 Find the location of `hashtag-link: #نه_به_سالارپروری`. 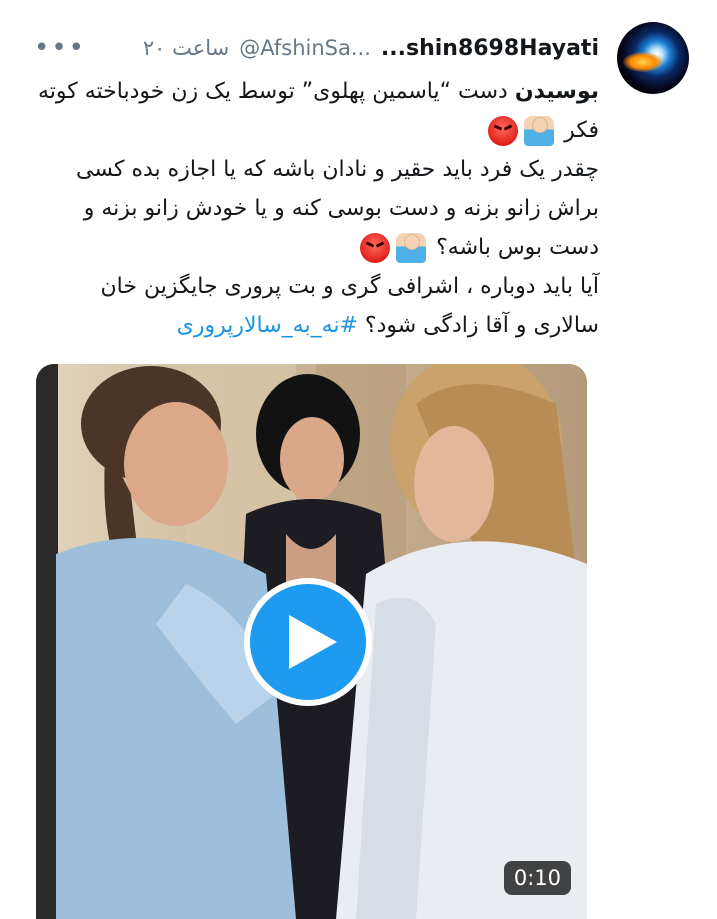

hashtag-link: #نه_به_سالارپروری is located at coordinates (267, 325).